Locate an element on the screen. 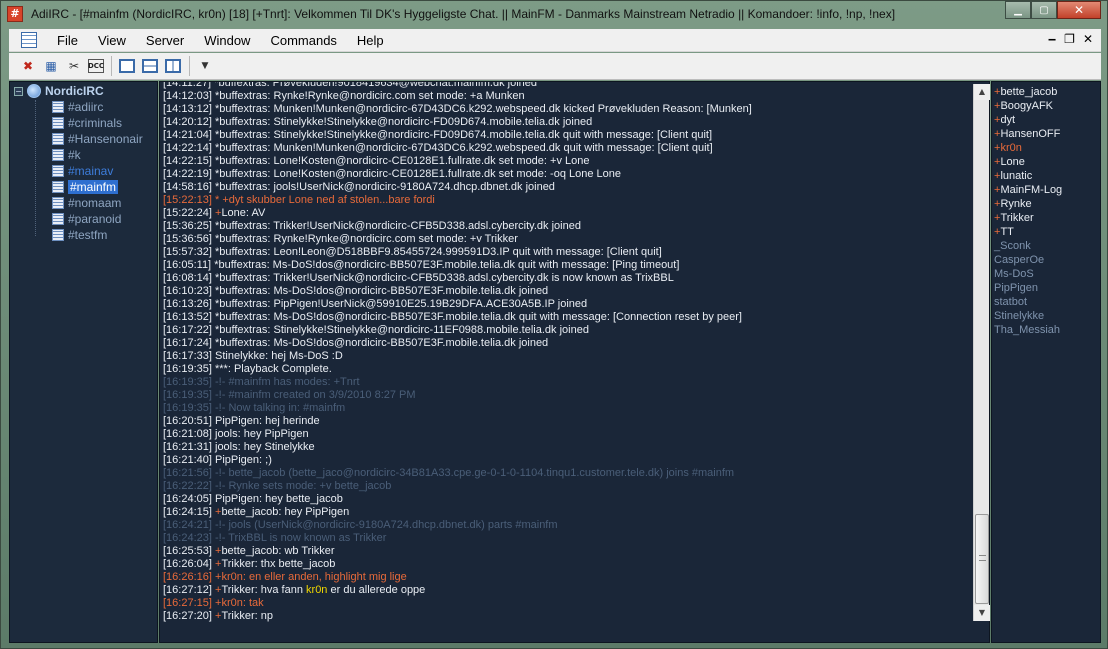 The height and width of the screenshot is (649, 1108). message-text: np is located at coordinates (267, 616).